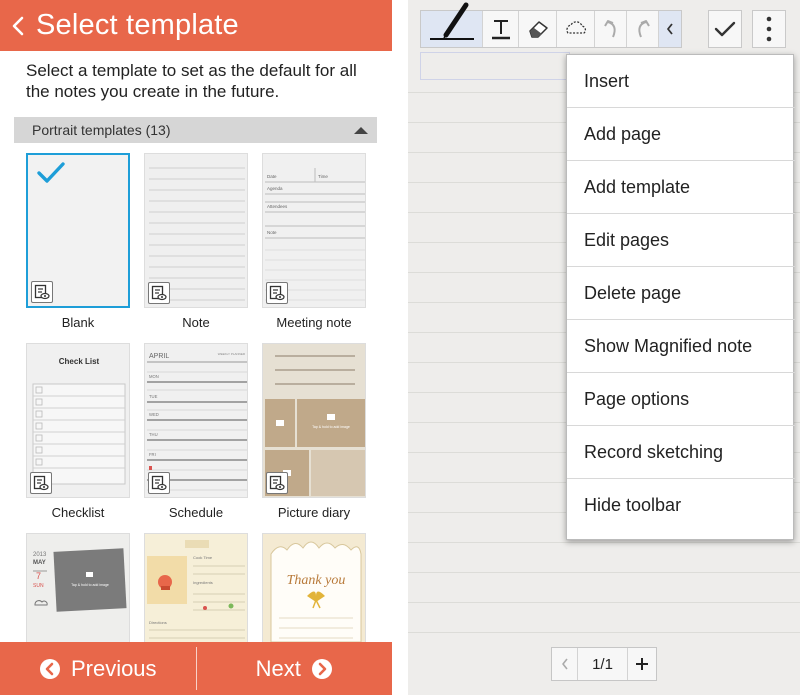  What do you see at coordinates (681, 452) in the screenshot?
I see `menu-item-record-sketching: Record sketching` at bounding box center [681, 452].